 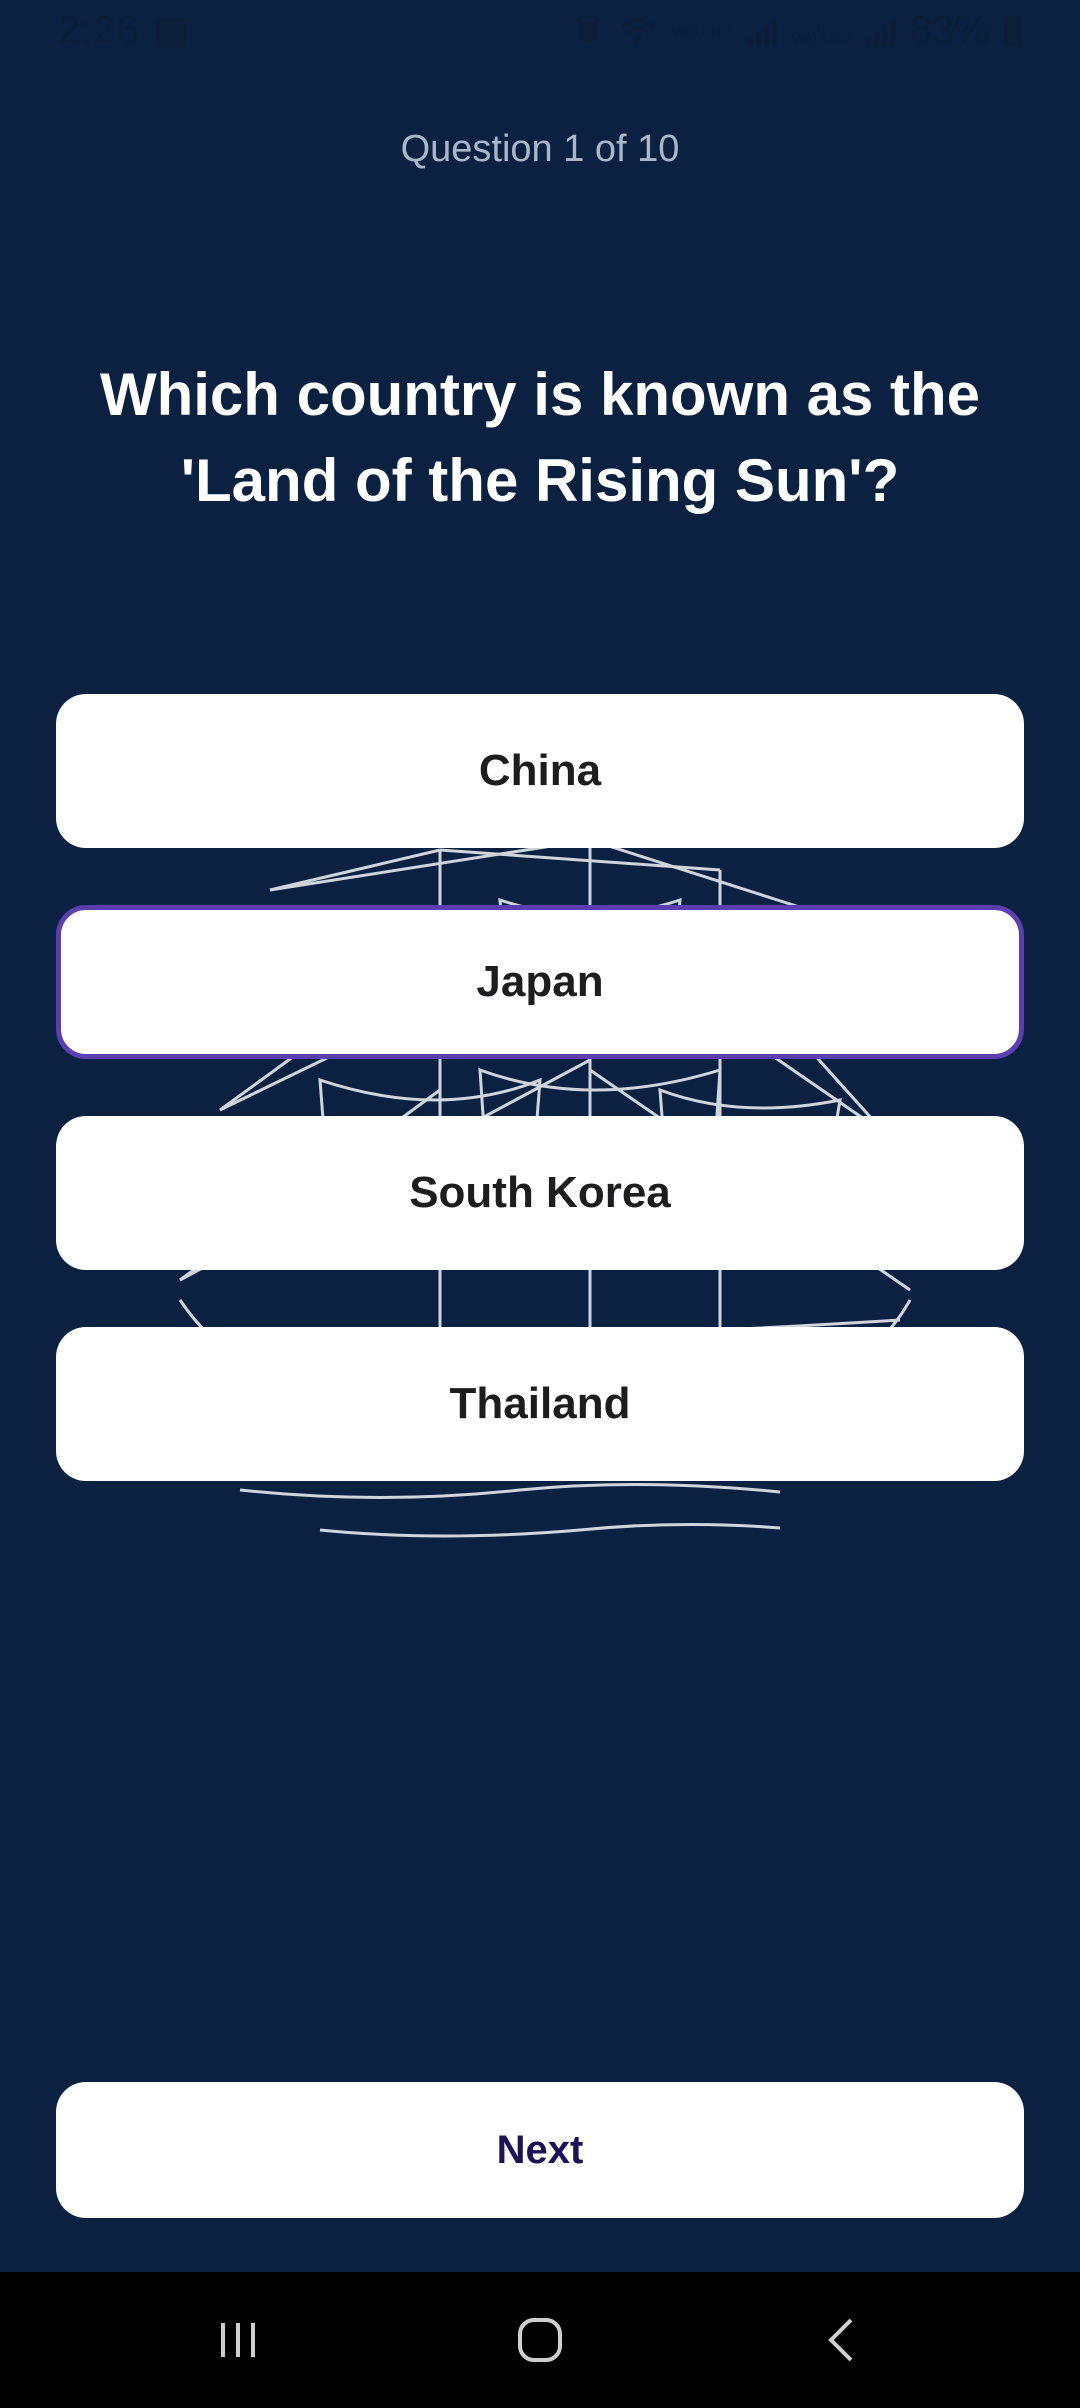 What do you see at coordinates (762, 31) in the screenshot?
I see `signal-icon` at bounding box center [762, 31].